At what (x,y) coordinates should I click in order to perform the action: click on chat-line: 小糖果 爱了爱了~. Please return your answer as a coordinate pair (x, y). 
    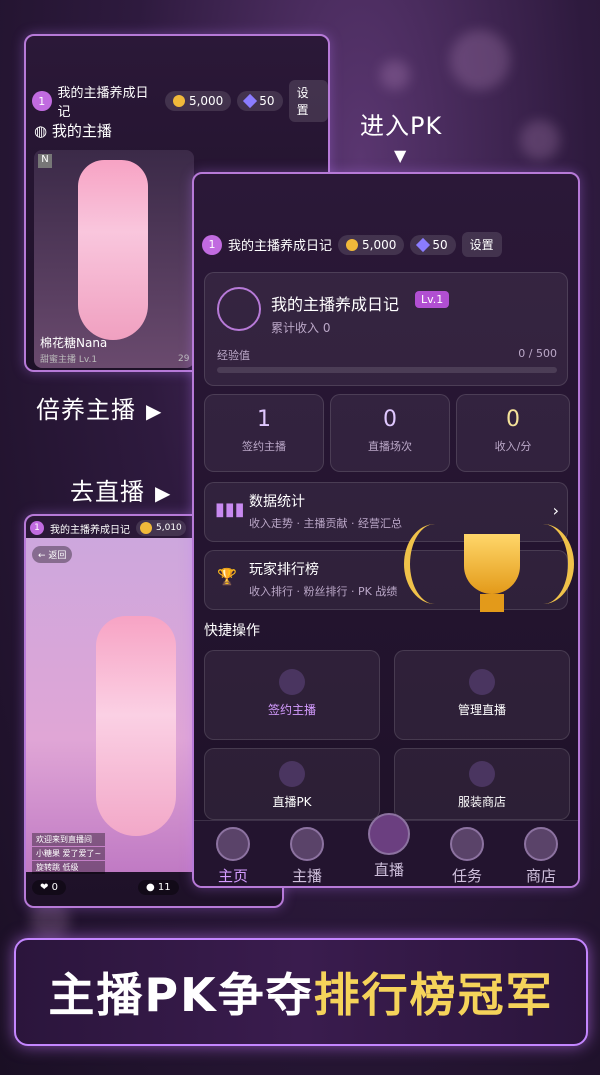
    Looking at the image, I should click on (69, 853).